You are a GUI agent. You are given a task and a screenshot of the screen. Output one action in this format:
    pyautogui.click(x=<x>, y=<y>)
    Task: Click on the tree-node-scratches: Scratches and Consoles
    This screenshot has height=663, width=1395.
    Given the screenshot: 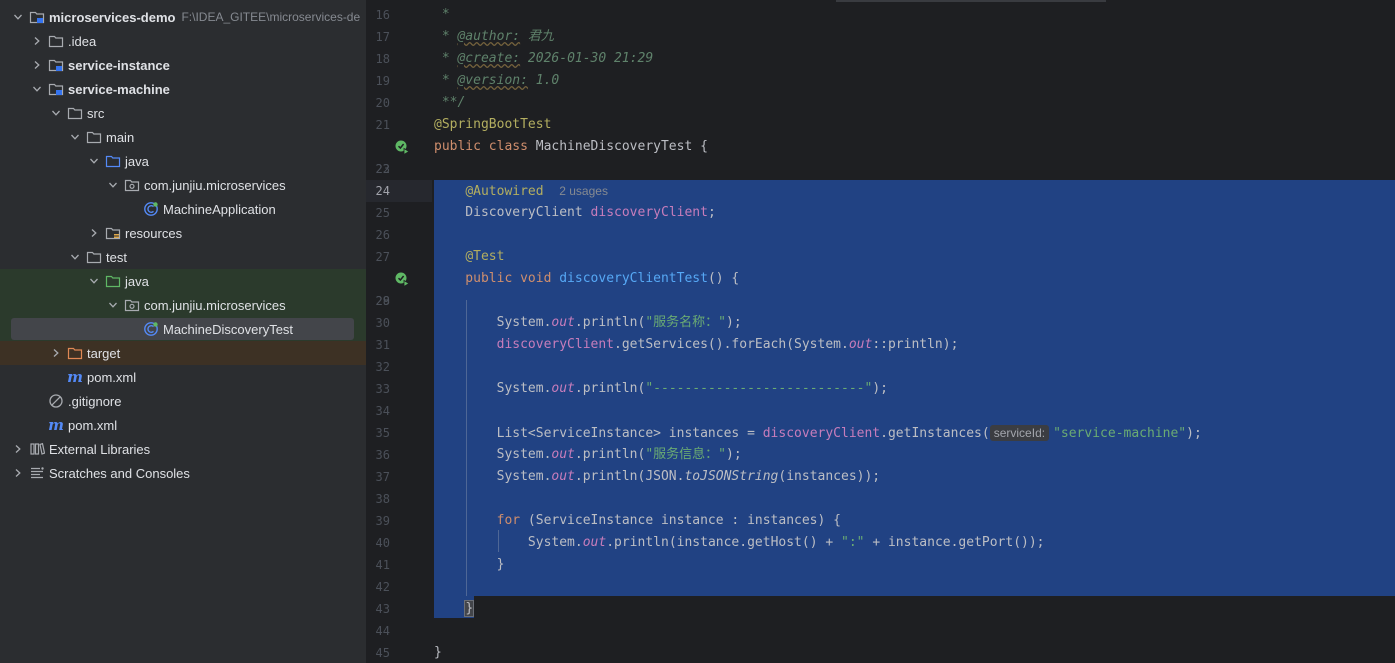 What is the action you would take?
    pyautogui.click(x=183, y=473)
    